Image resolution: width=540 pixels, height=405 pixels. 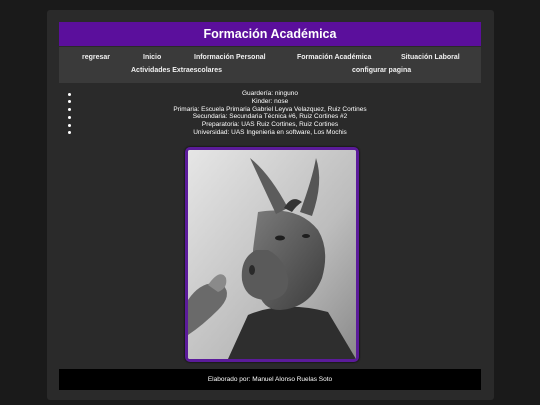 What do you see at coordinates (381, 70) in the screenshot?
I see `nav-link-configurar-pagina: configurar pagina` at bounding box center [381, 70].